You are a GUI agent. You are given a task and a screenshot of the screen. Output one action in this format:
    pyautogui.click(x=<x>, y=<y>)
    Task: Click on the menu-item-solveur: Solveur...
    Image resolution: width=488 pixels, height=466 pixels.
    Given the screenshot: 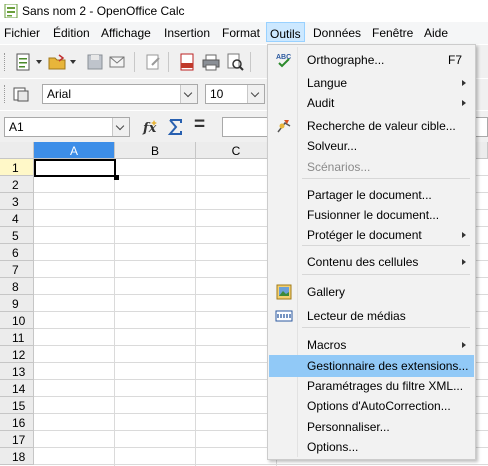 What is the action you would take?
    pyautogui.click(x=371, y=146)
    